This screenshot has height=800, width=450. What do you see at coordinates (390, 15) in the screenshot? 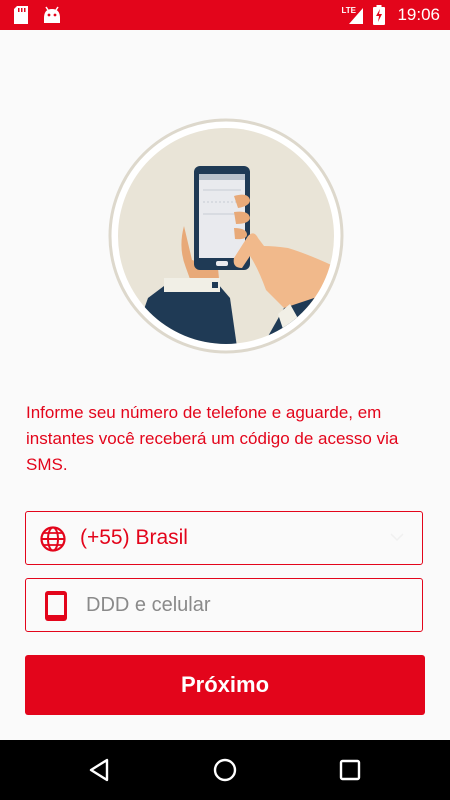
I see `status-system-icons: LTE 19:06` at bounding box center [390, 15].